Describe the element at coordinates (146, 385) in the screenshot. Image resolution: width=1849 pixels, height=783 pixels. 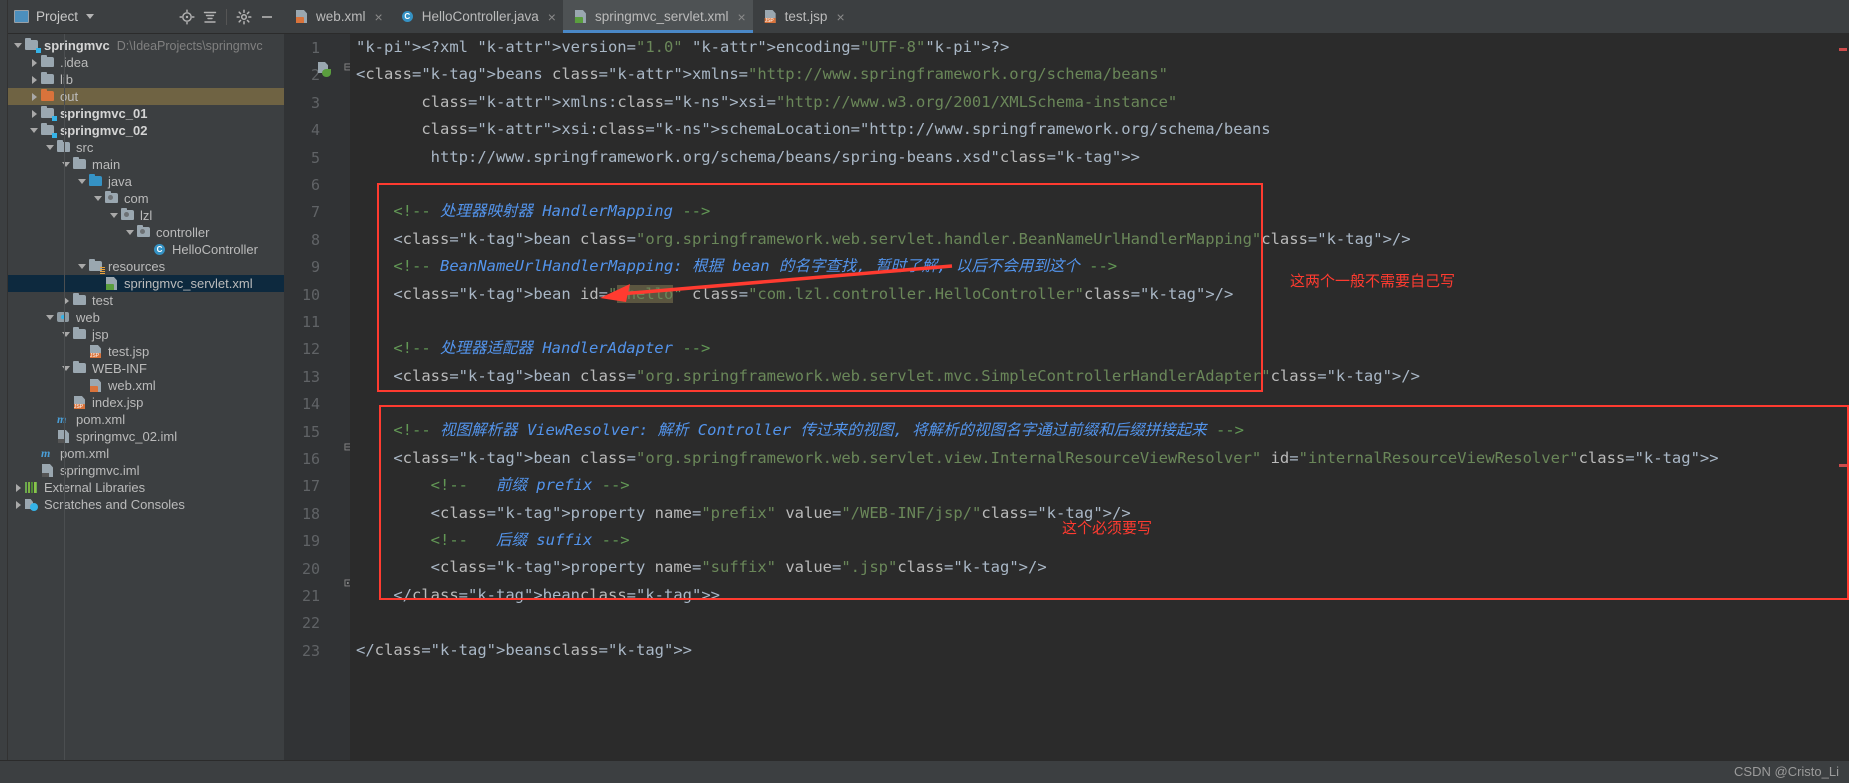
I see `tree-item-web-xml: web.xml` at that location.